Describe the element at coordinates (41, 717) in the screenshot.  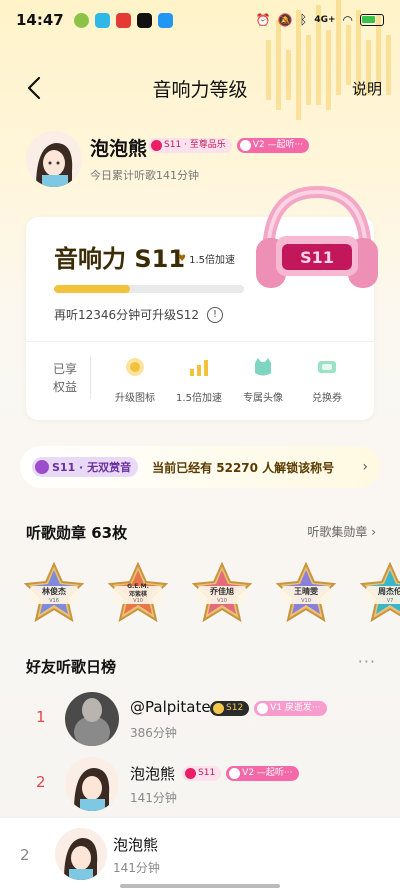
I see `rank-number: 1` at that location.